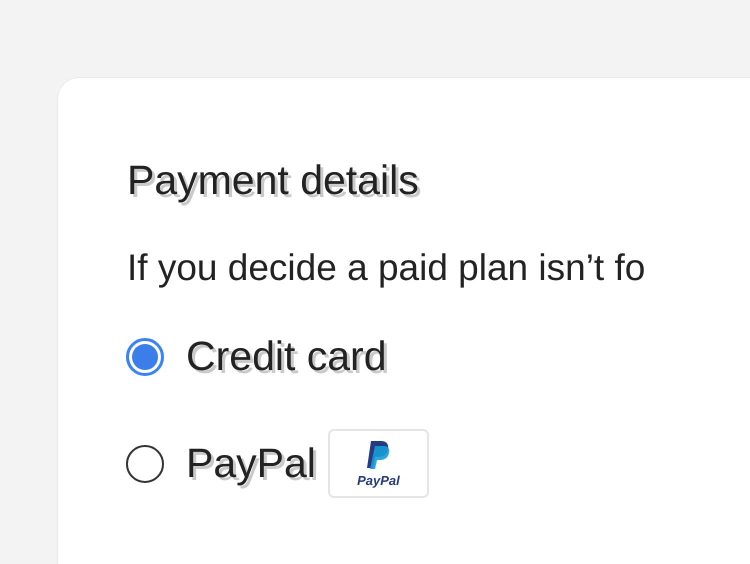 The width and height of the screenshot is (750, 564). I want to click on paypal-p-icon, so click(378, 455).